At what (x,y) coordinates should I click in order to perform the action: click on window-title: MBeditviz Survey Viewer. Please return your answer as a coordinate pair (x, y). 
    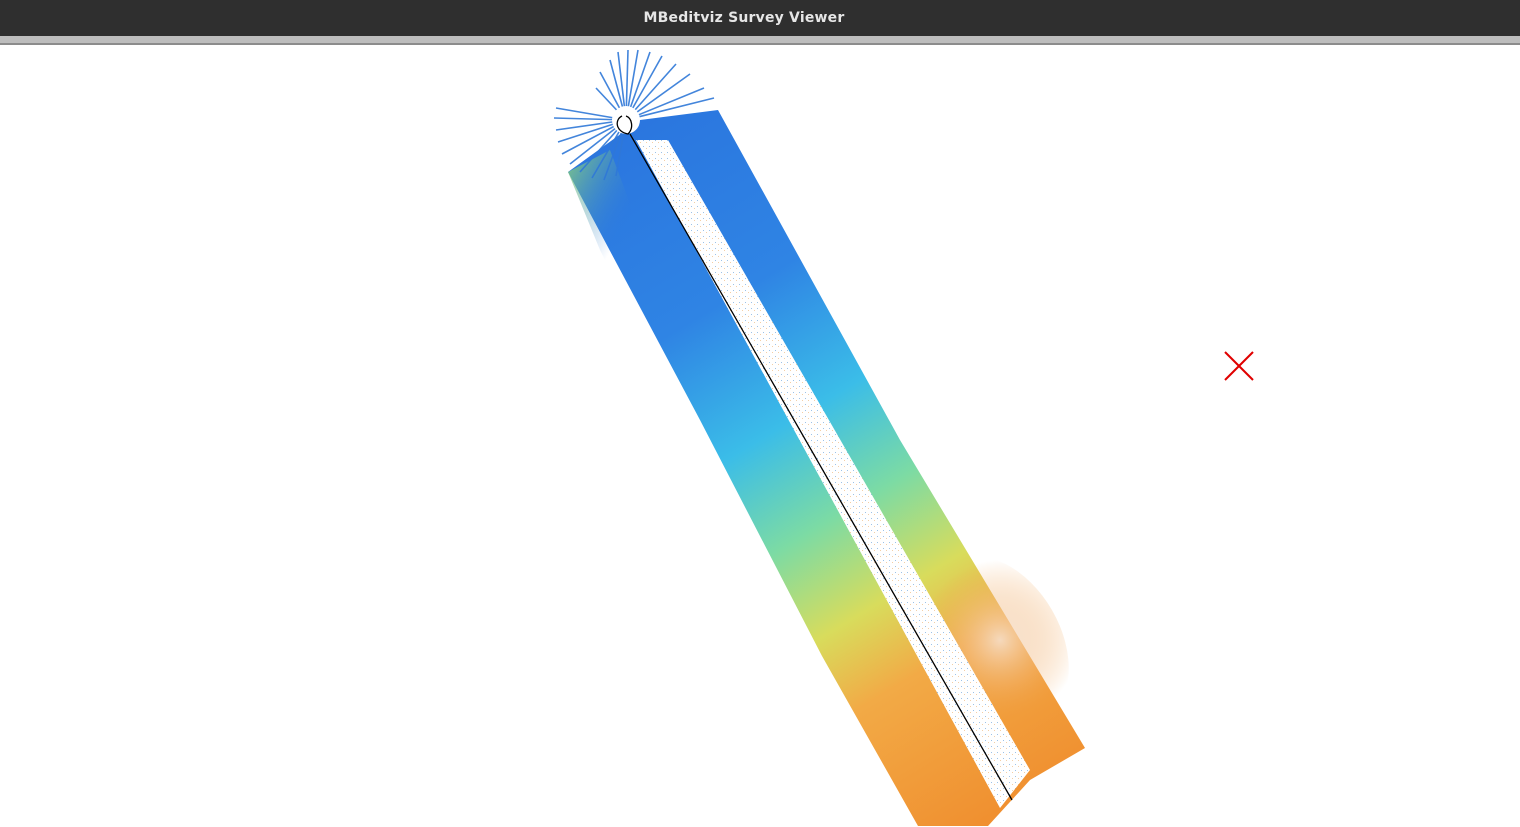
    Looking at the image, I should click on (744, 18).